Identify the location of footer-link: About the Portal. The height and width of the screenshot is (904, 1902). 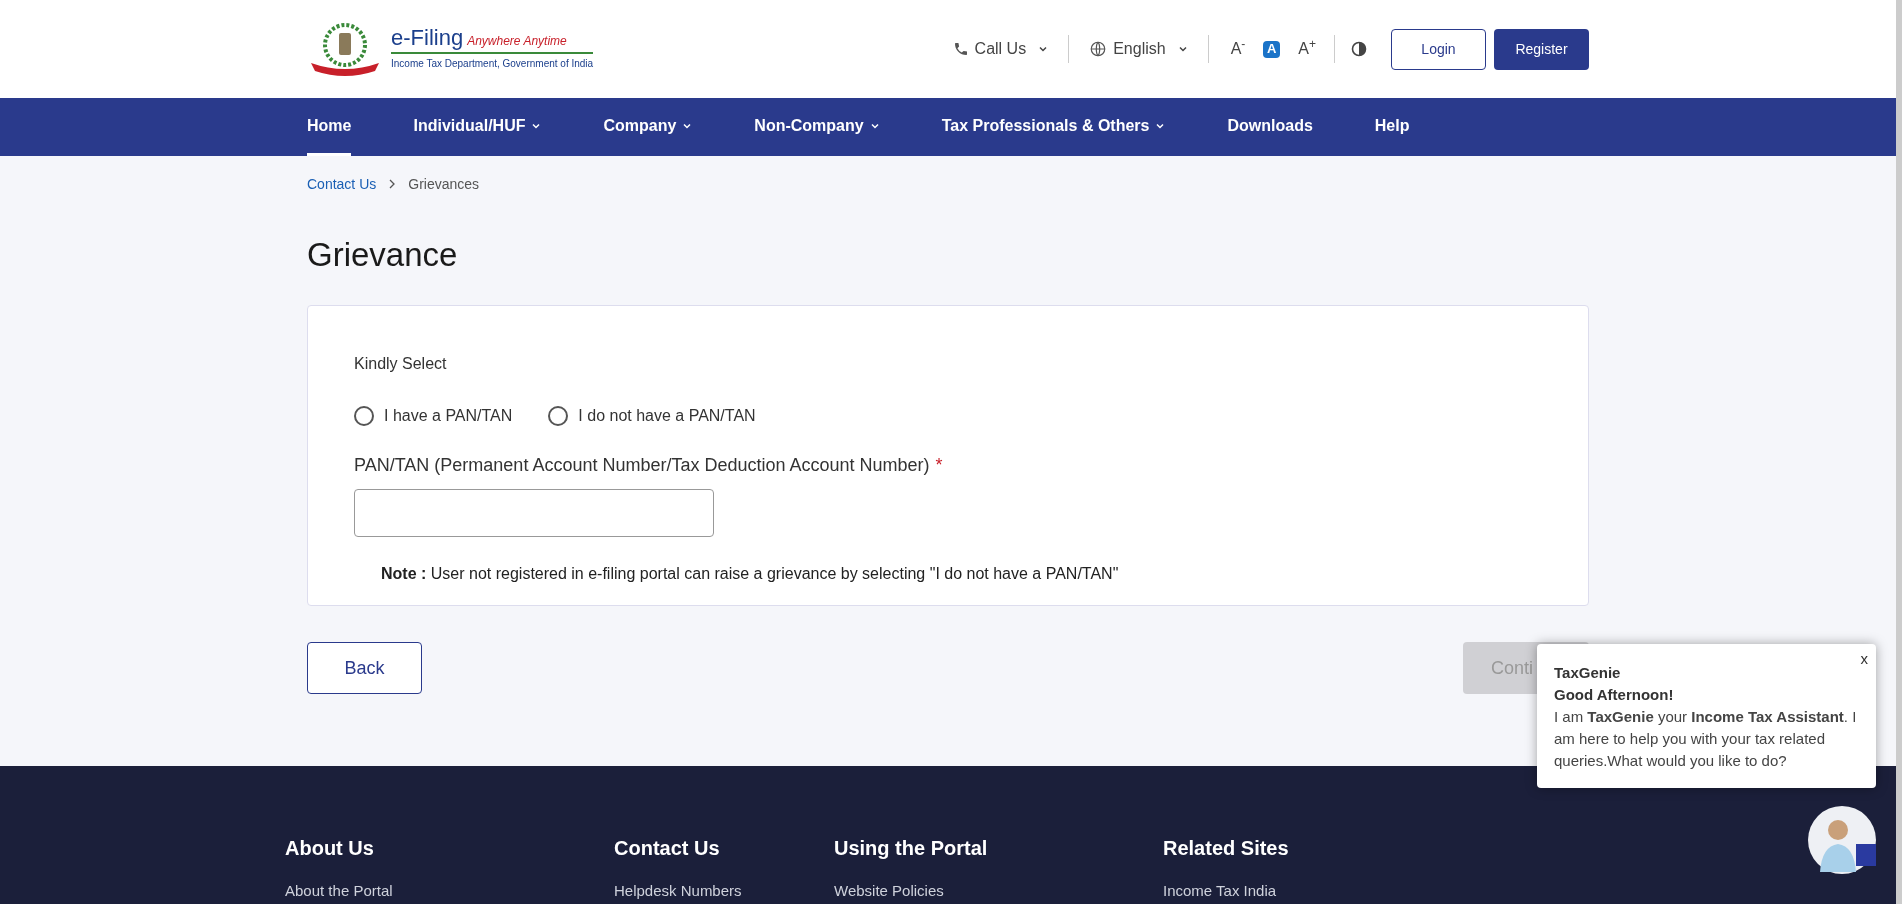
(449, 891).